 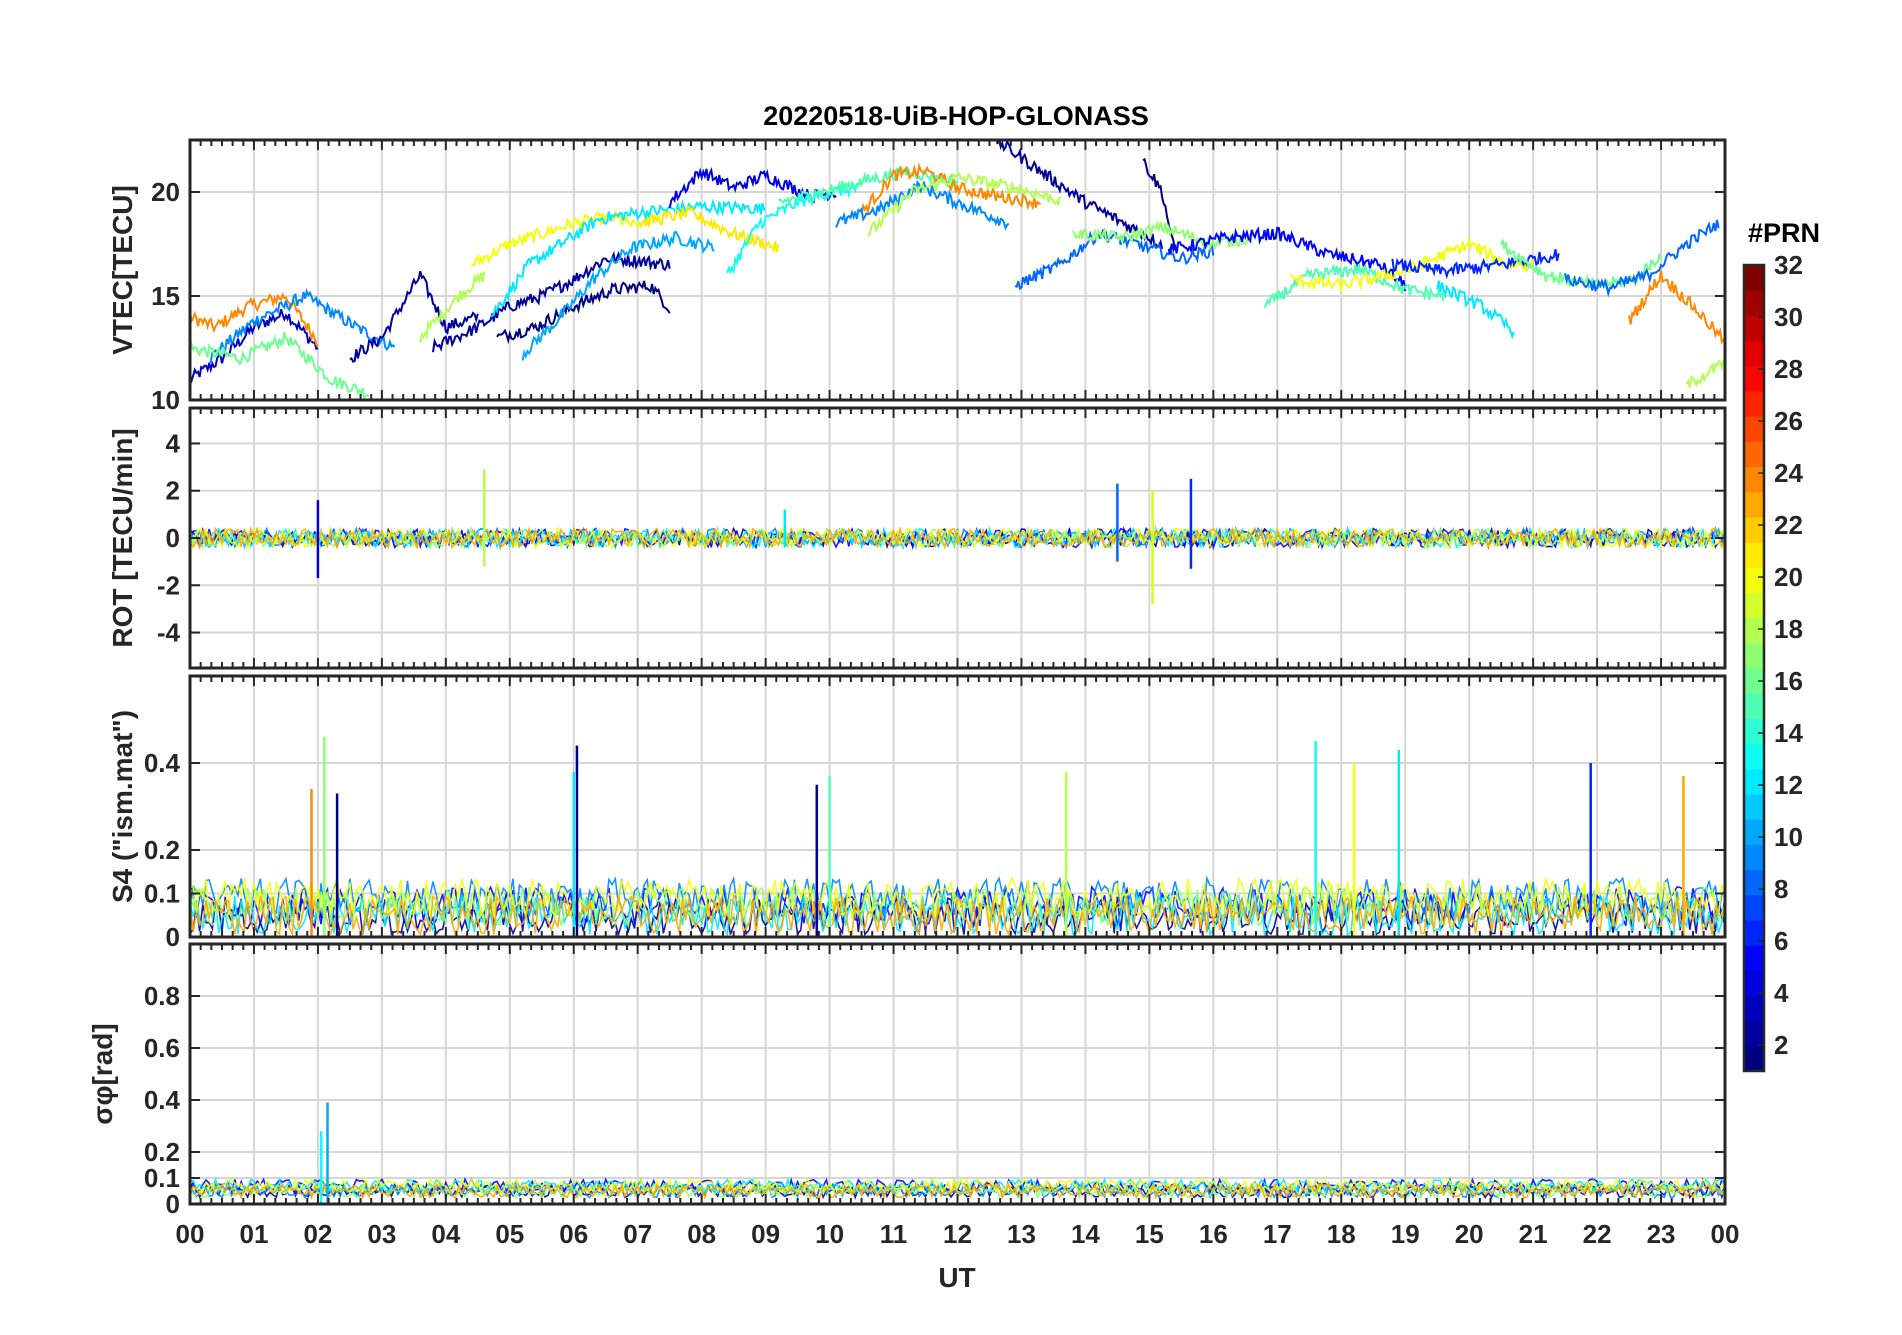 What do you see at coordinates (1781, 645) in the screenshot?
I see `colorbar: 2468101214161820222426283032#PRN` at bounding box center [1781, 645].